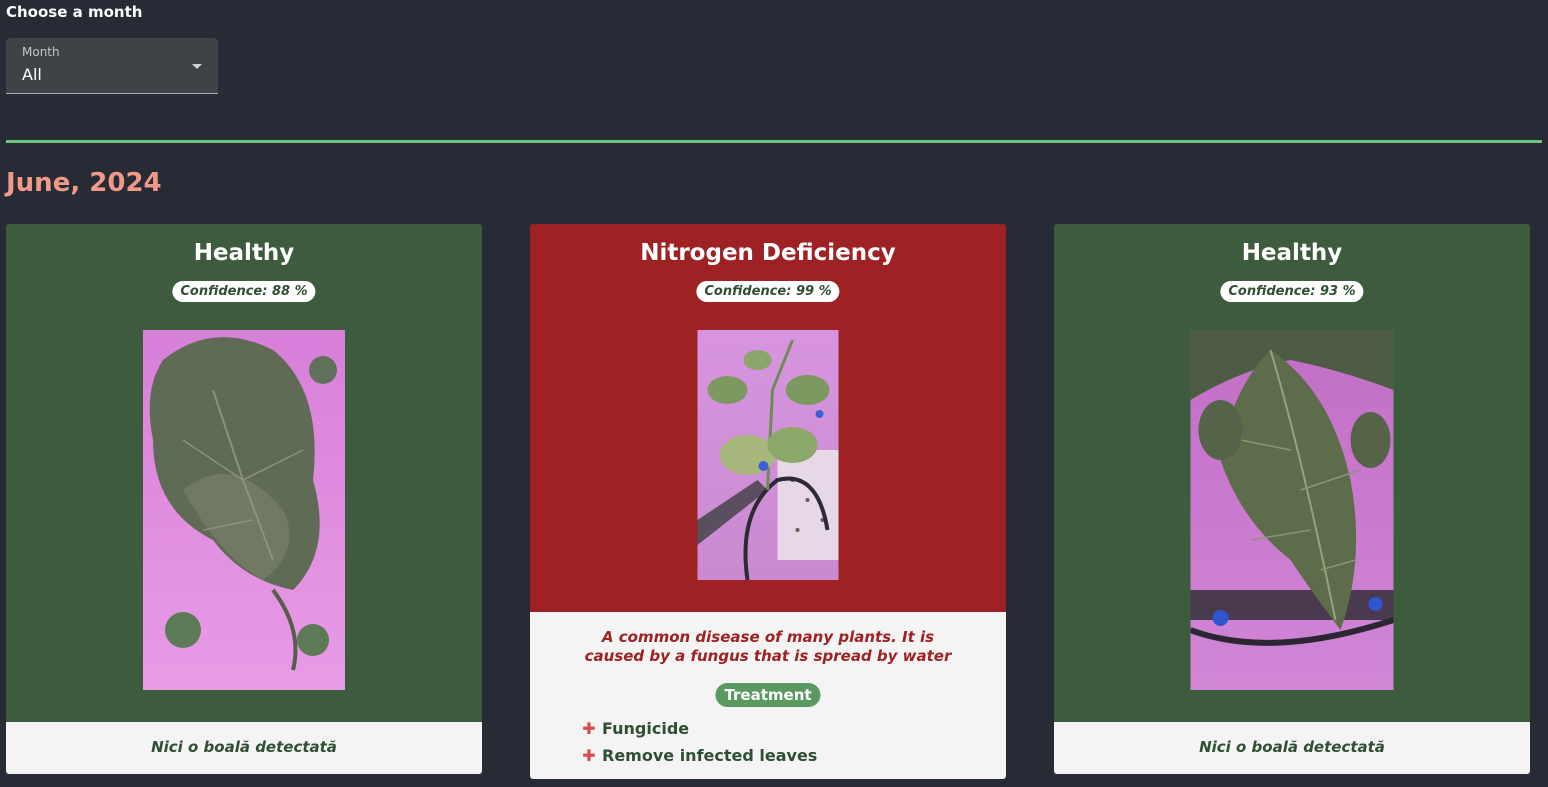 Image resolution: width=1548 pixels, height=787 pixels. Describe the element at coordinates (774, 141) in the screenshot. I see `section-divider` at that location.